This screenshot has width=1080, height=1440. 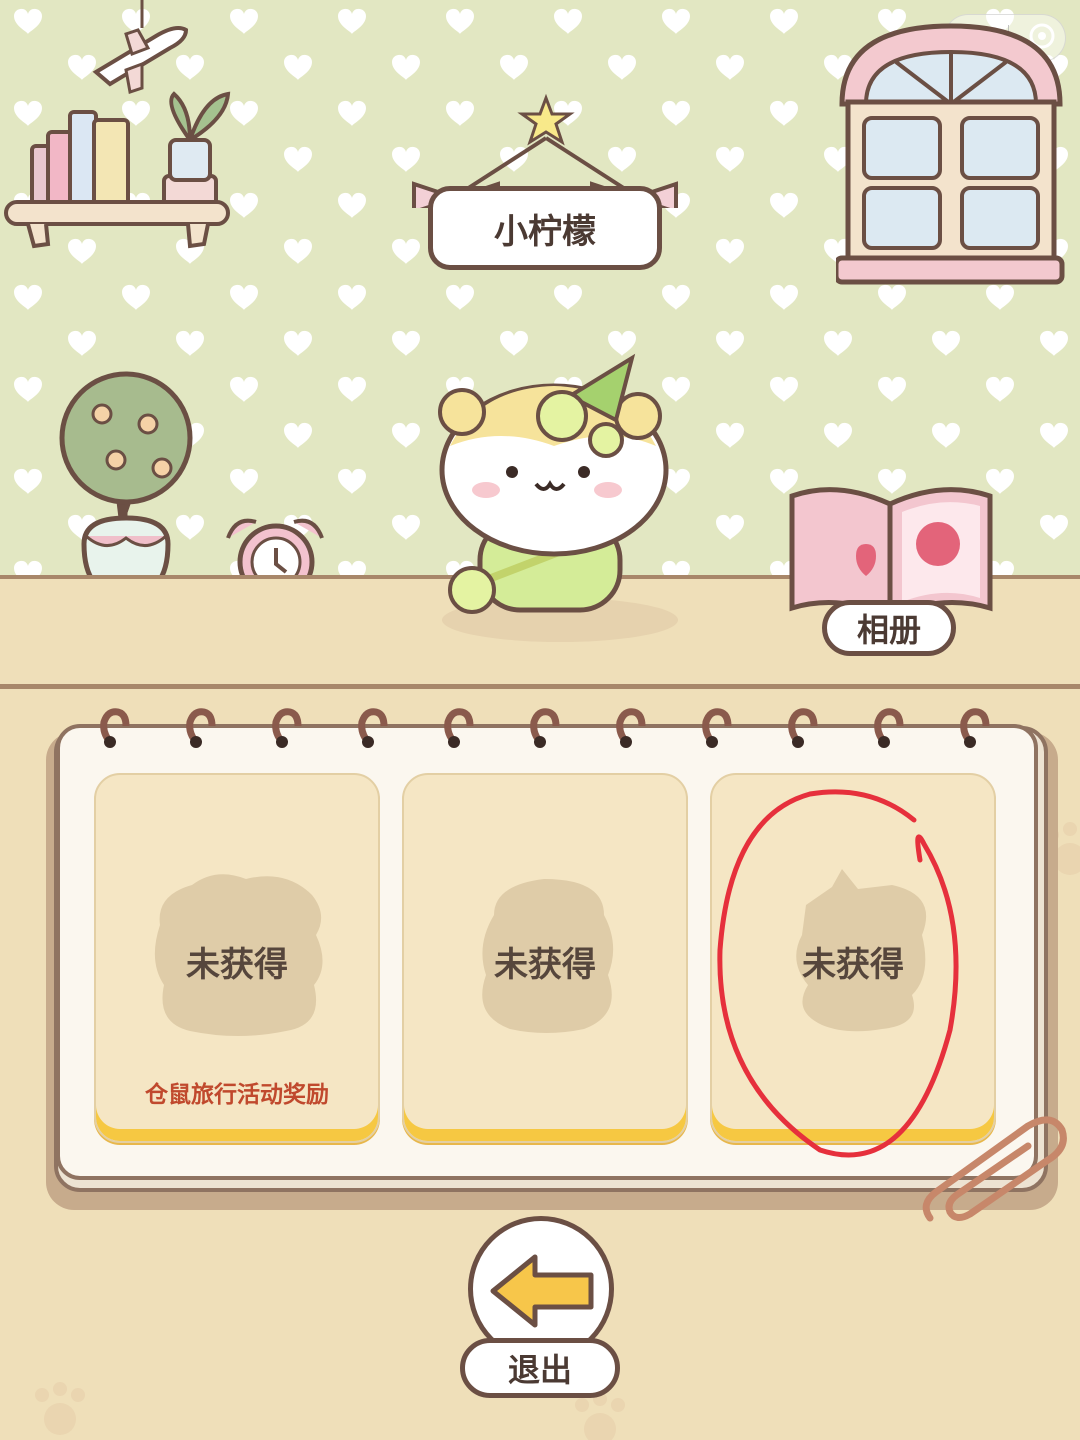 I want to click on pet-name-sign: 小柠檬, so click(x=545, y=228).